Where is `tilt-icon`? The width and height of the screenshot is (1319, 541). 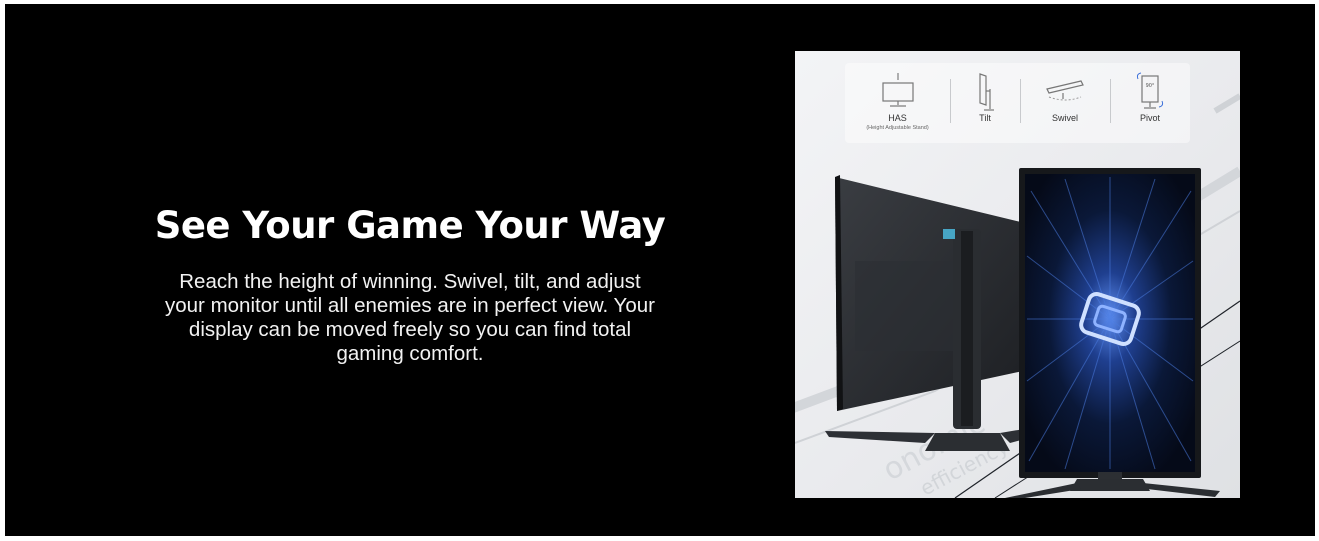 tilt-icon is located at coordinates (986, 92).